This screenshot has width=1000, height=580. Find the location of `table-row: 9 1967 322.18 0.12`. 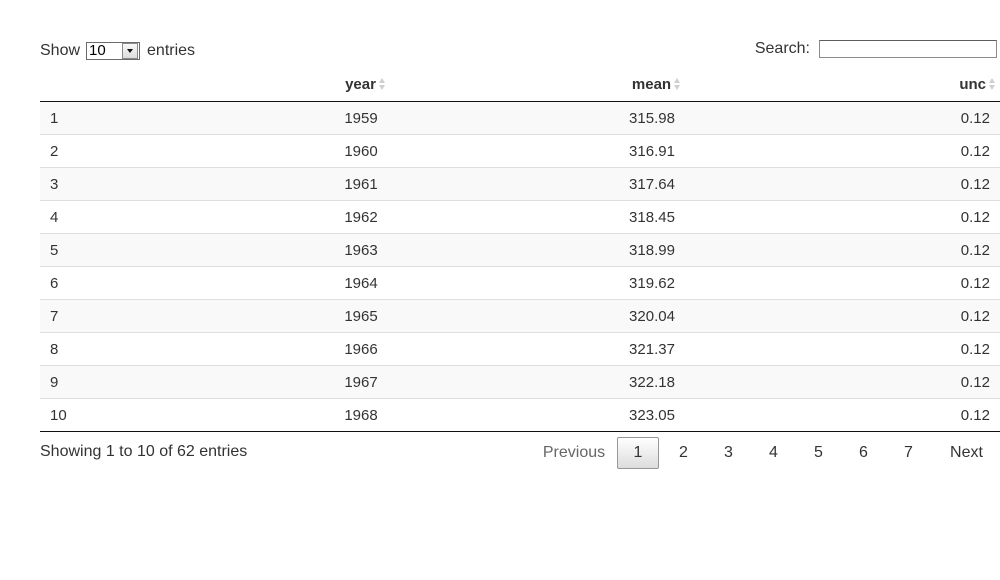

table-row: 9 1967 322.18 0.12 is located at coordinates (520, 382).